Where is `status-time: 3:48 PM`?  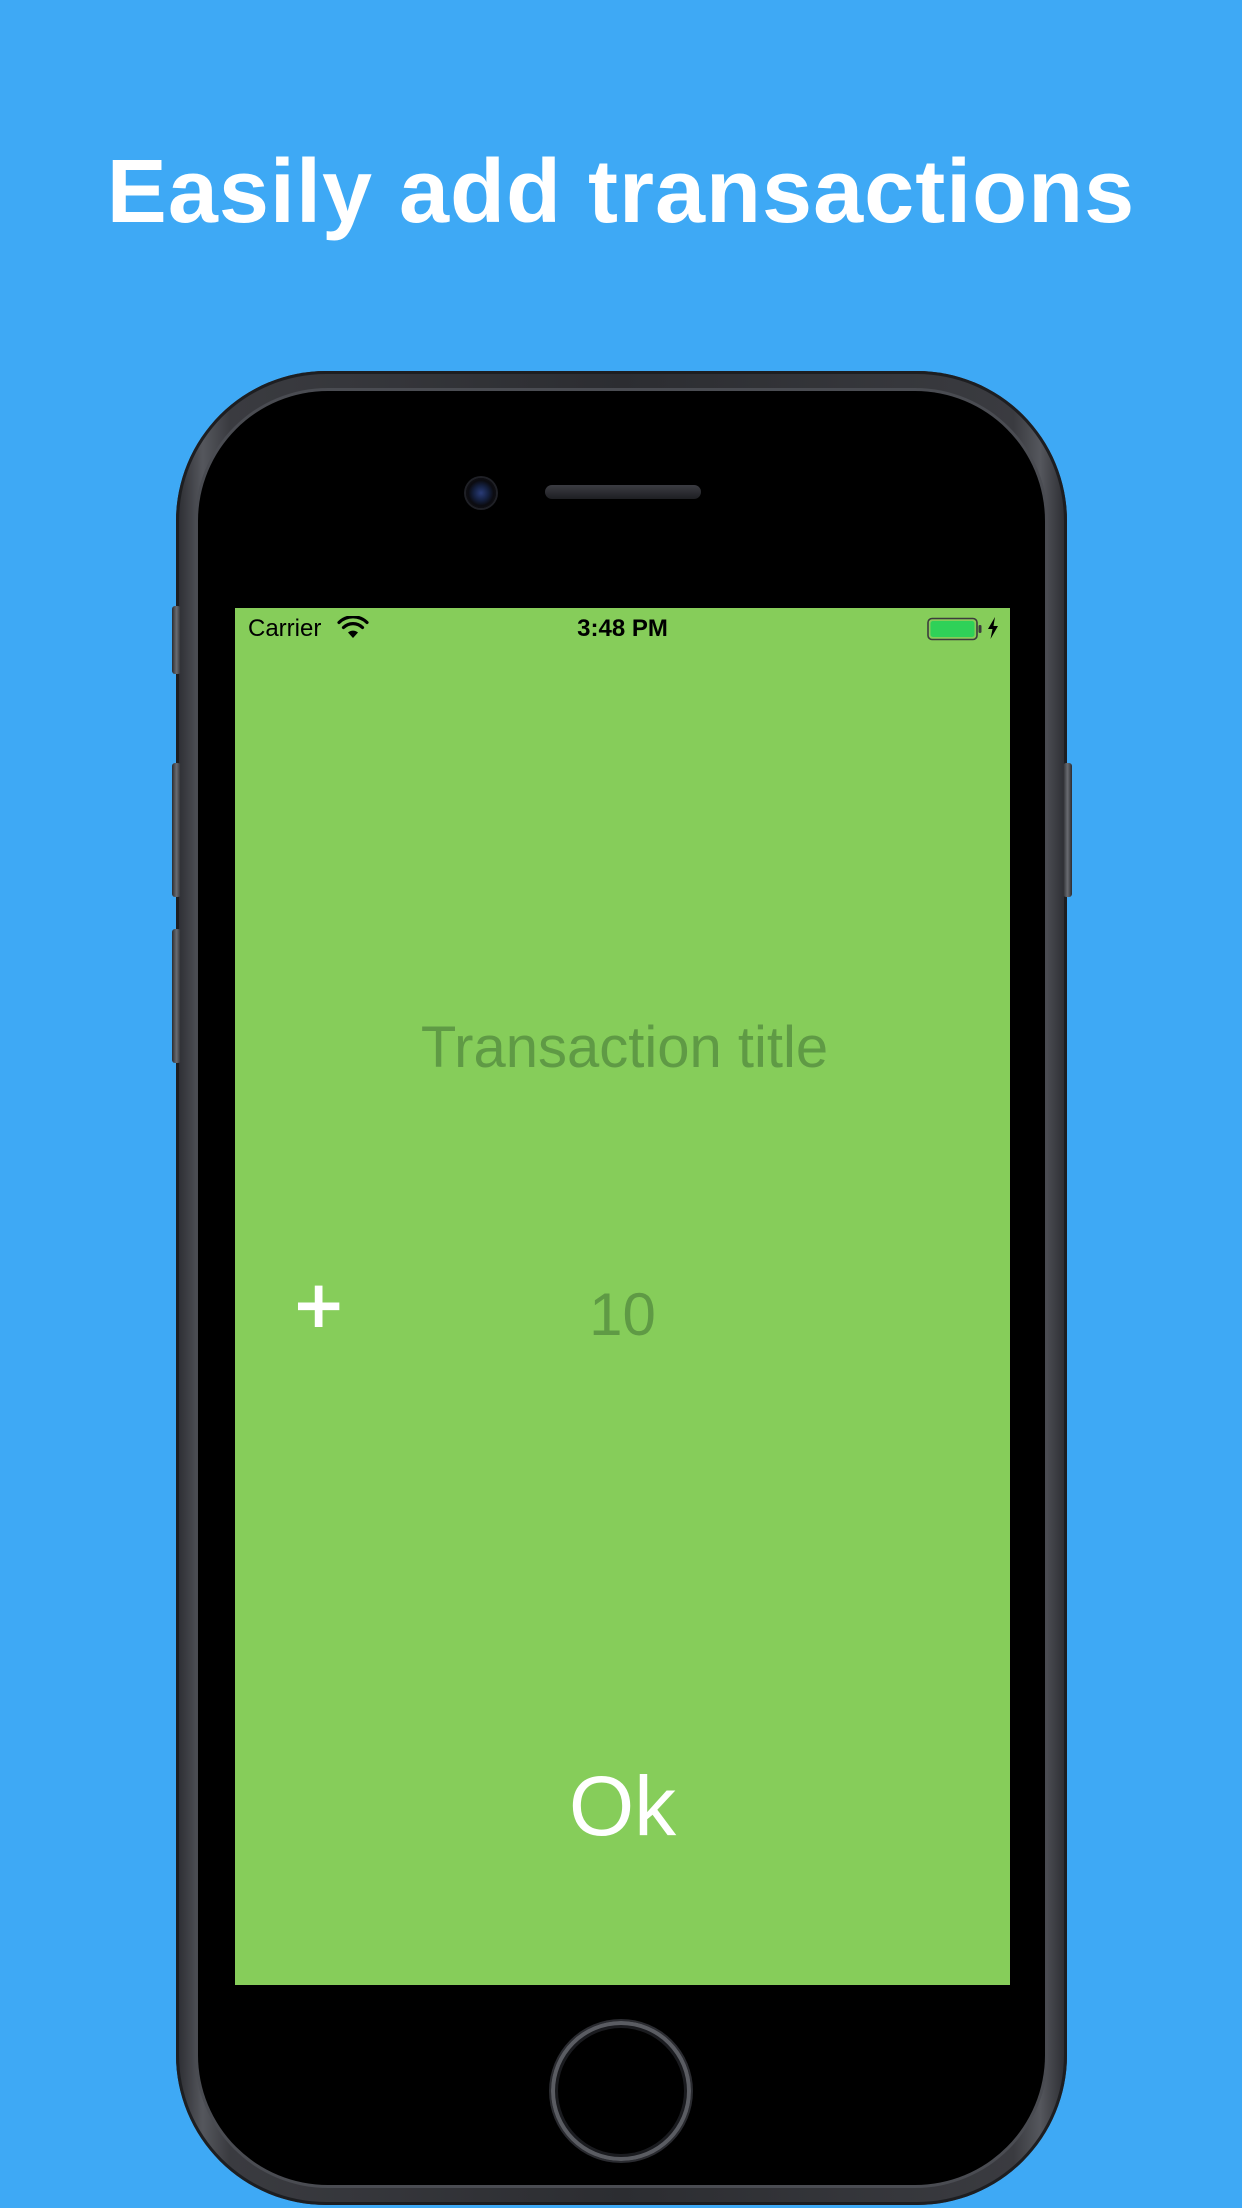
status-time: 3:48 PM is located at coordinates (622, 628).